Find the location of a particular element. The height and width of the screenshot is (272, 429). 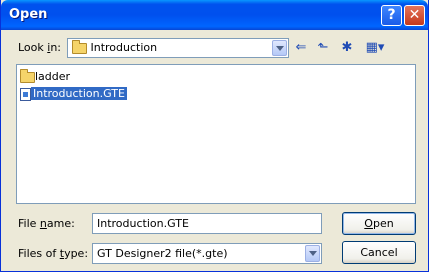

dialog-title: Open is located at coordinates (28, 14).